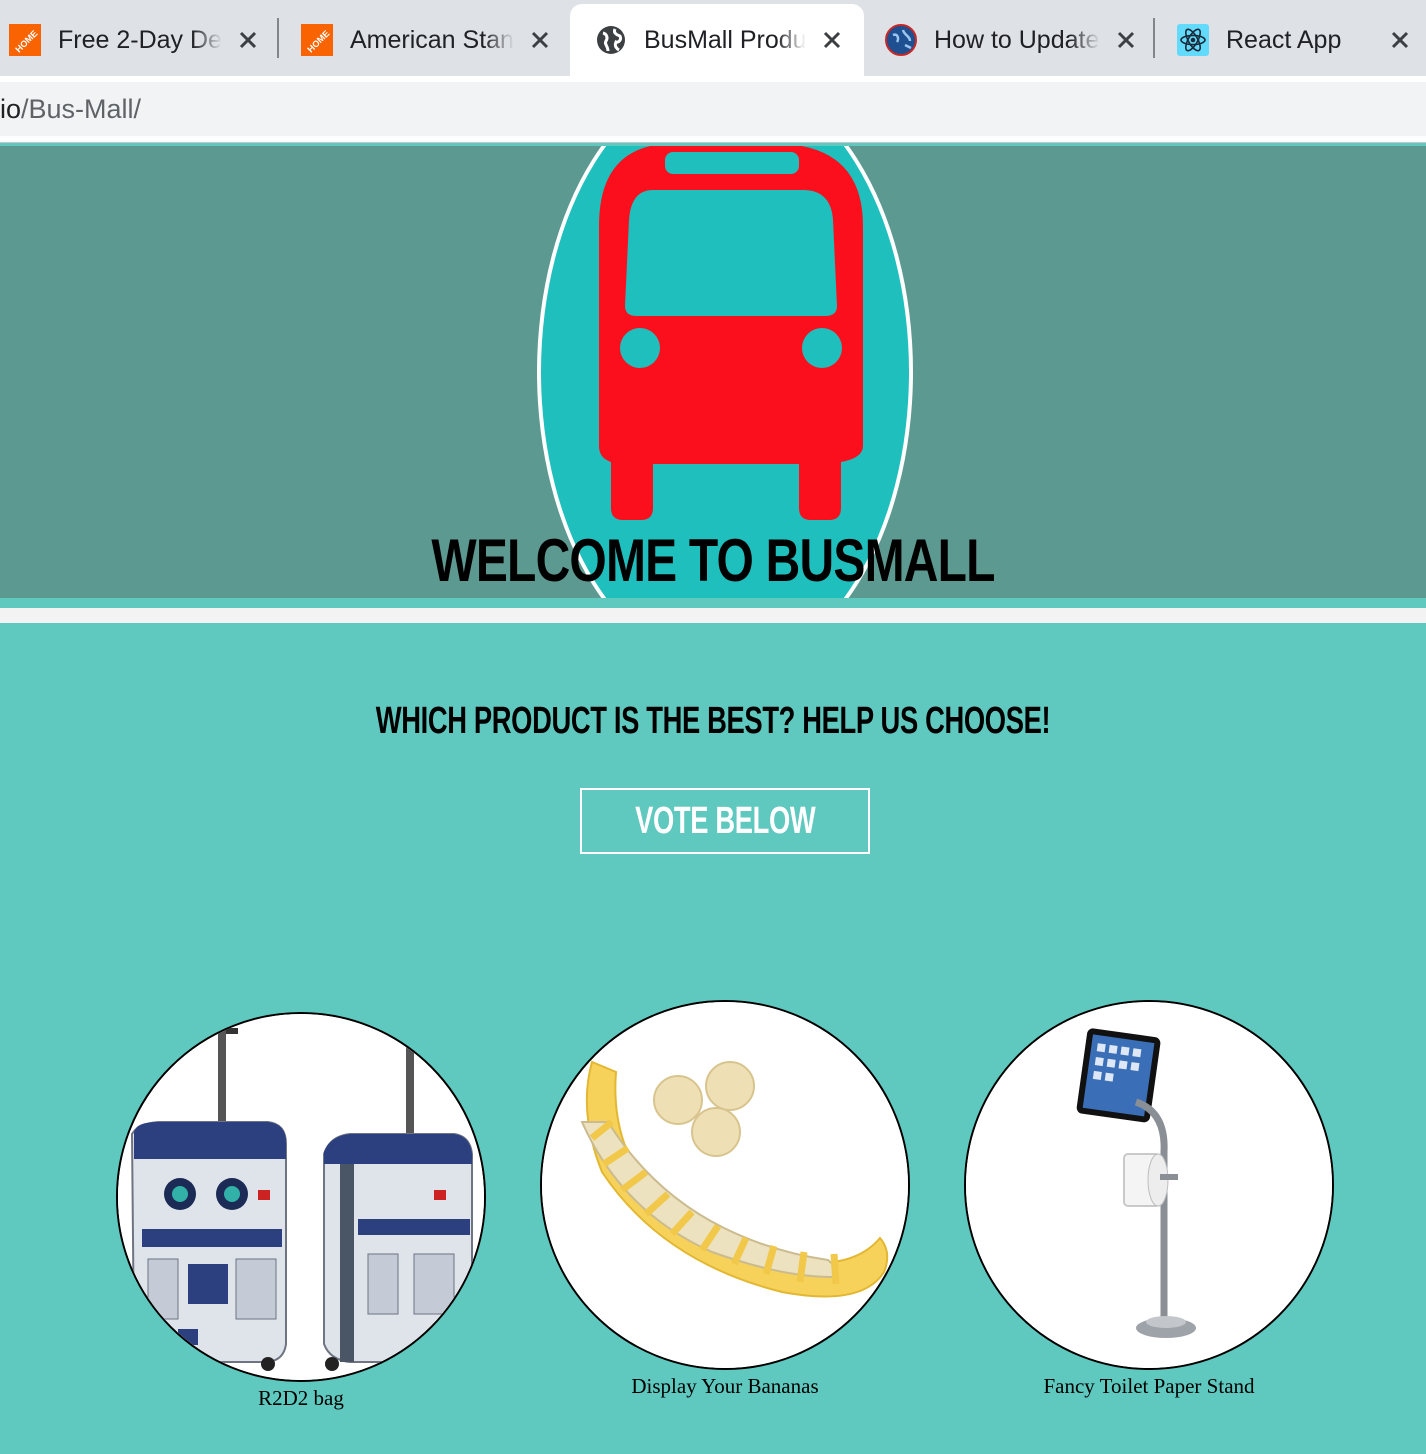 This screenshot has height=1454, width=1426. I want to click on tab-title: React App, so click(1284, 39).